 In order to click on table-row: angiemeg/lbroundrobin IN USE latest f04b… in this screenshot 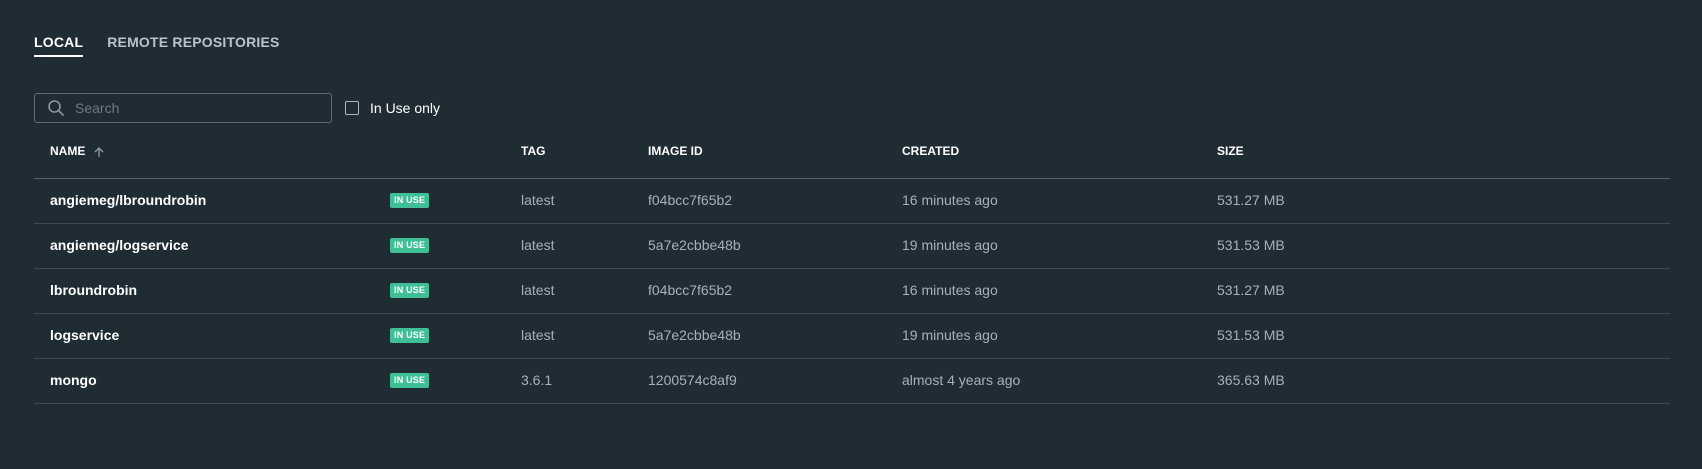, I will do `click(852, 201)`.